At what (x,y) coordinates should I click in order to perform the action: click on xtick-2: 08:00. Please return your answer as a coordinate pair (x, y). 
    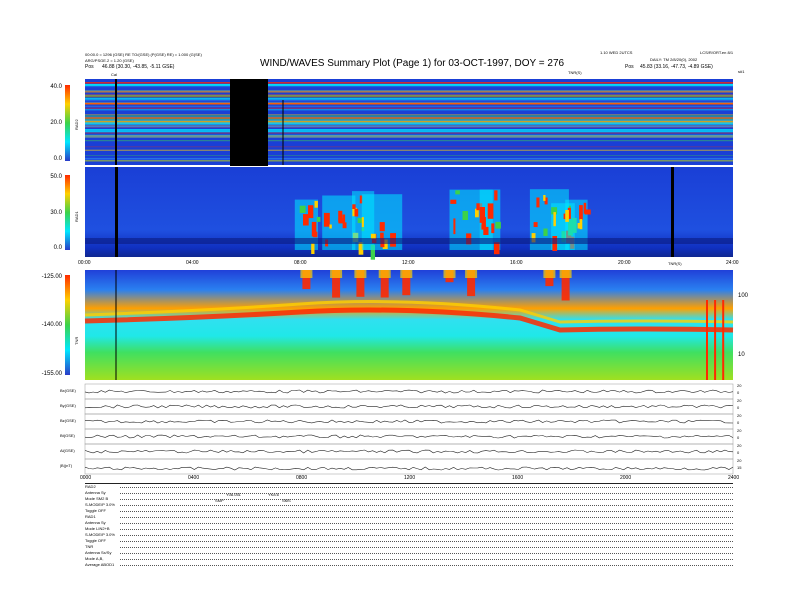
    Looking at the image, I should click on (300, 263).